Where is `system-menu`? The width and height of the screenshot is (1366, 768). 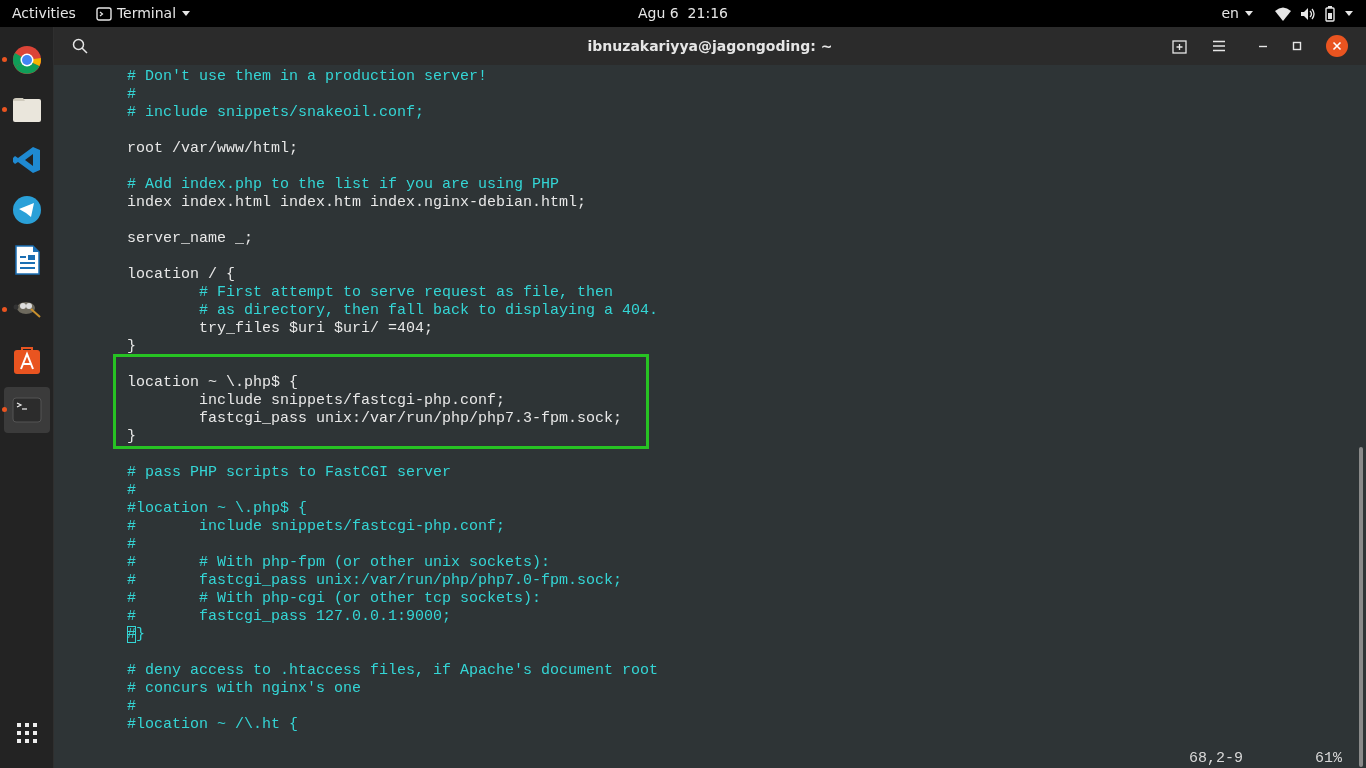 system-menu is located at coordinates (1314, 13).